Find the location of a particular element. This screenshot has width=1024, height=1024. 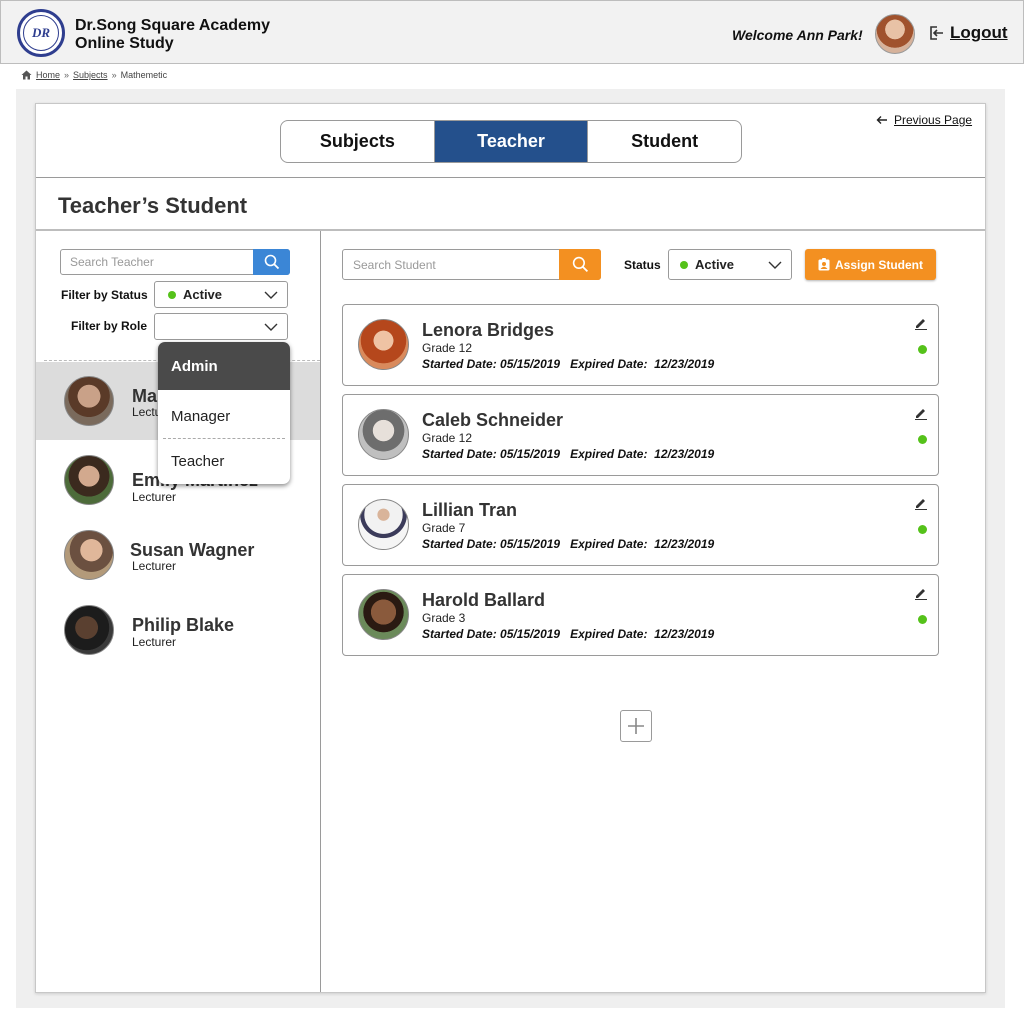

panel-divider is located at coordinates (320, 611).